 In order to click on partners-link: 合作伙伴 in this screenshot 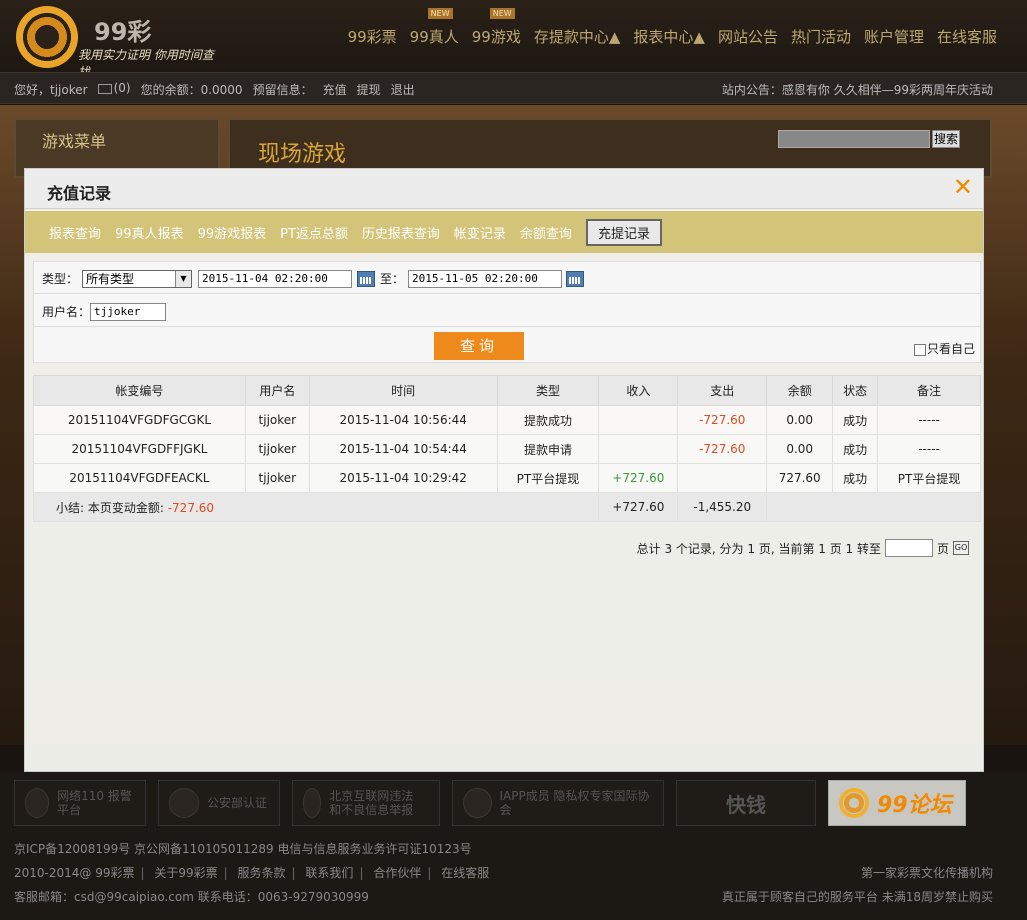, I will do `click(397, 873)`.